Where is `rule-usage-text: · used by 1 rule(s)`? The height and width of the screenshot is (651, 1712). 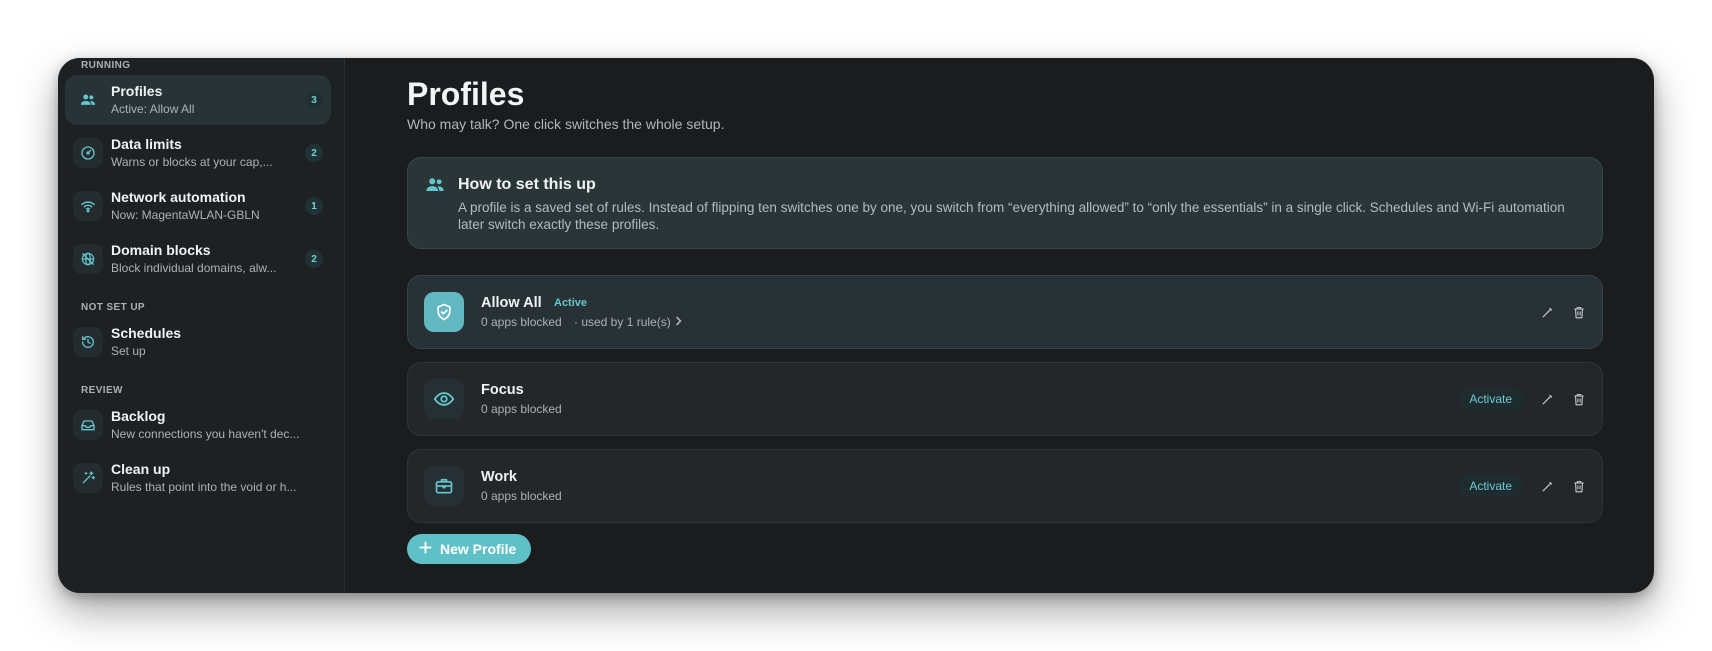 rule-usage-text: · used by 1 rule(s) is located at coordinates (622, 322).